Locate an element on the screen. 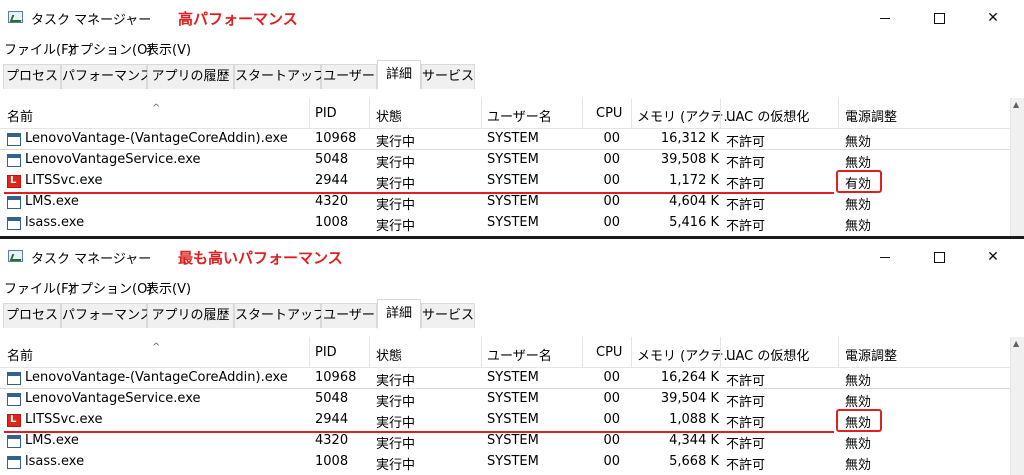 This screenshot has width=1024, height=475. cell-memory: 4,344 K is located at coordinates (694, 440).